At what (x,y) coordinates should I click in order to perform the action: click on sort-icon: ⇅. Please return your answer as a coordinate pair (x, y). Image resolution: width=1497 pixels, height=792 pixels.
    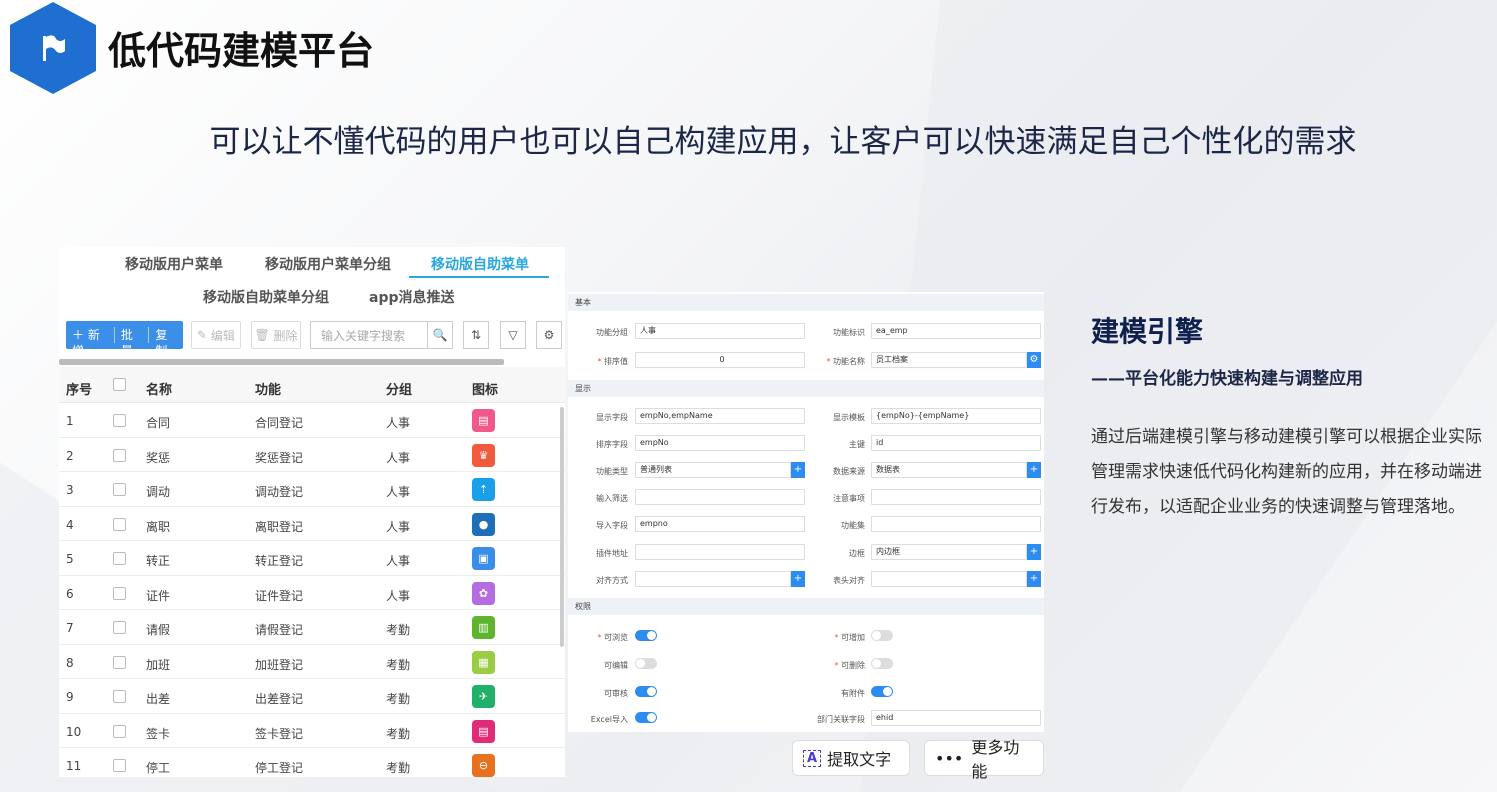
    Looking at the image, I should click on (476, 335).